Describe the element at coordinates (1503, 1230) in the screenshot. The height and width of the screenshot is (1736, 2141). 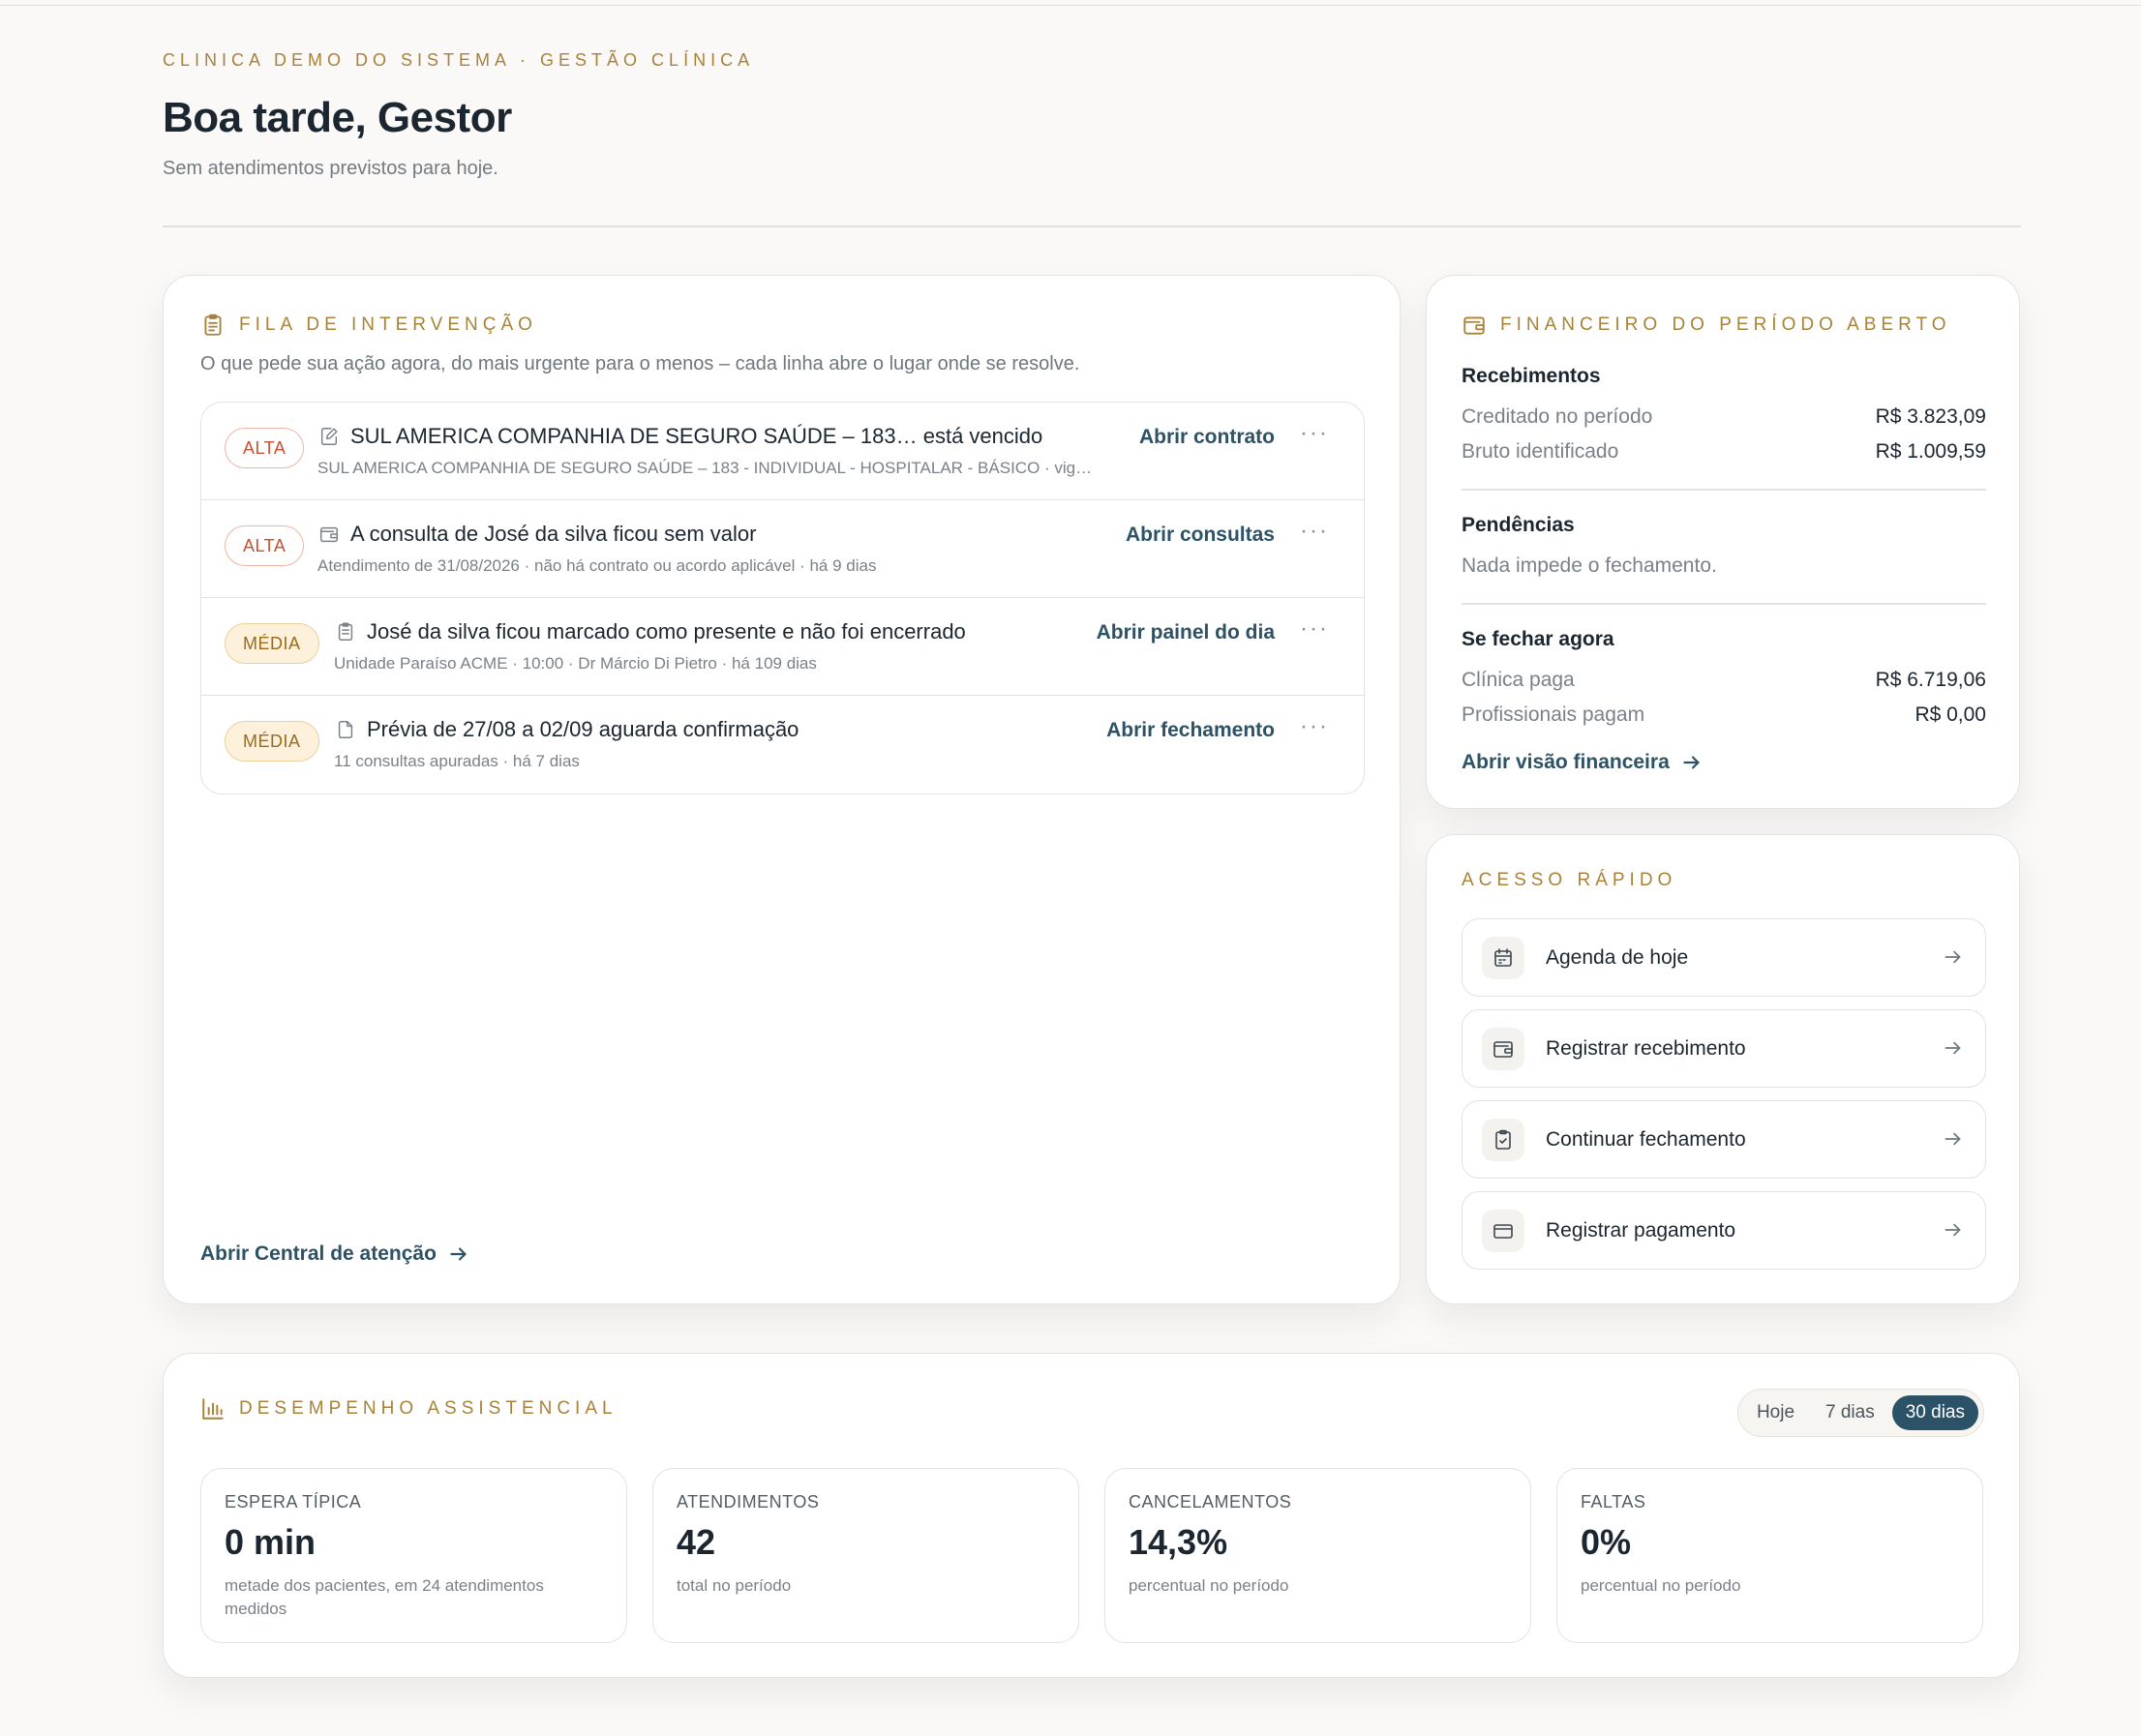
I see `credit-card-icon` at that location.